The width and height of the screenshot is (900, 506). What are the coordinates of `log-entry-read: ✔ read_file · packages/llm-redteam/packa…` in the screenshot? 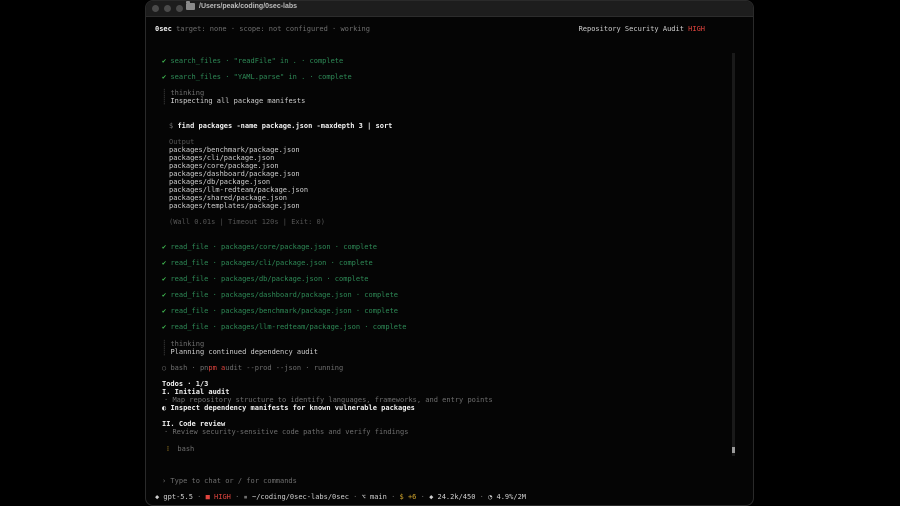 It's located at (284, 327).